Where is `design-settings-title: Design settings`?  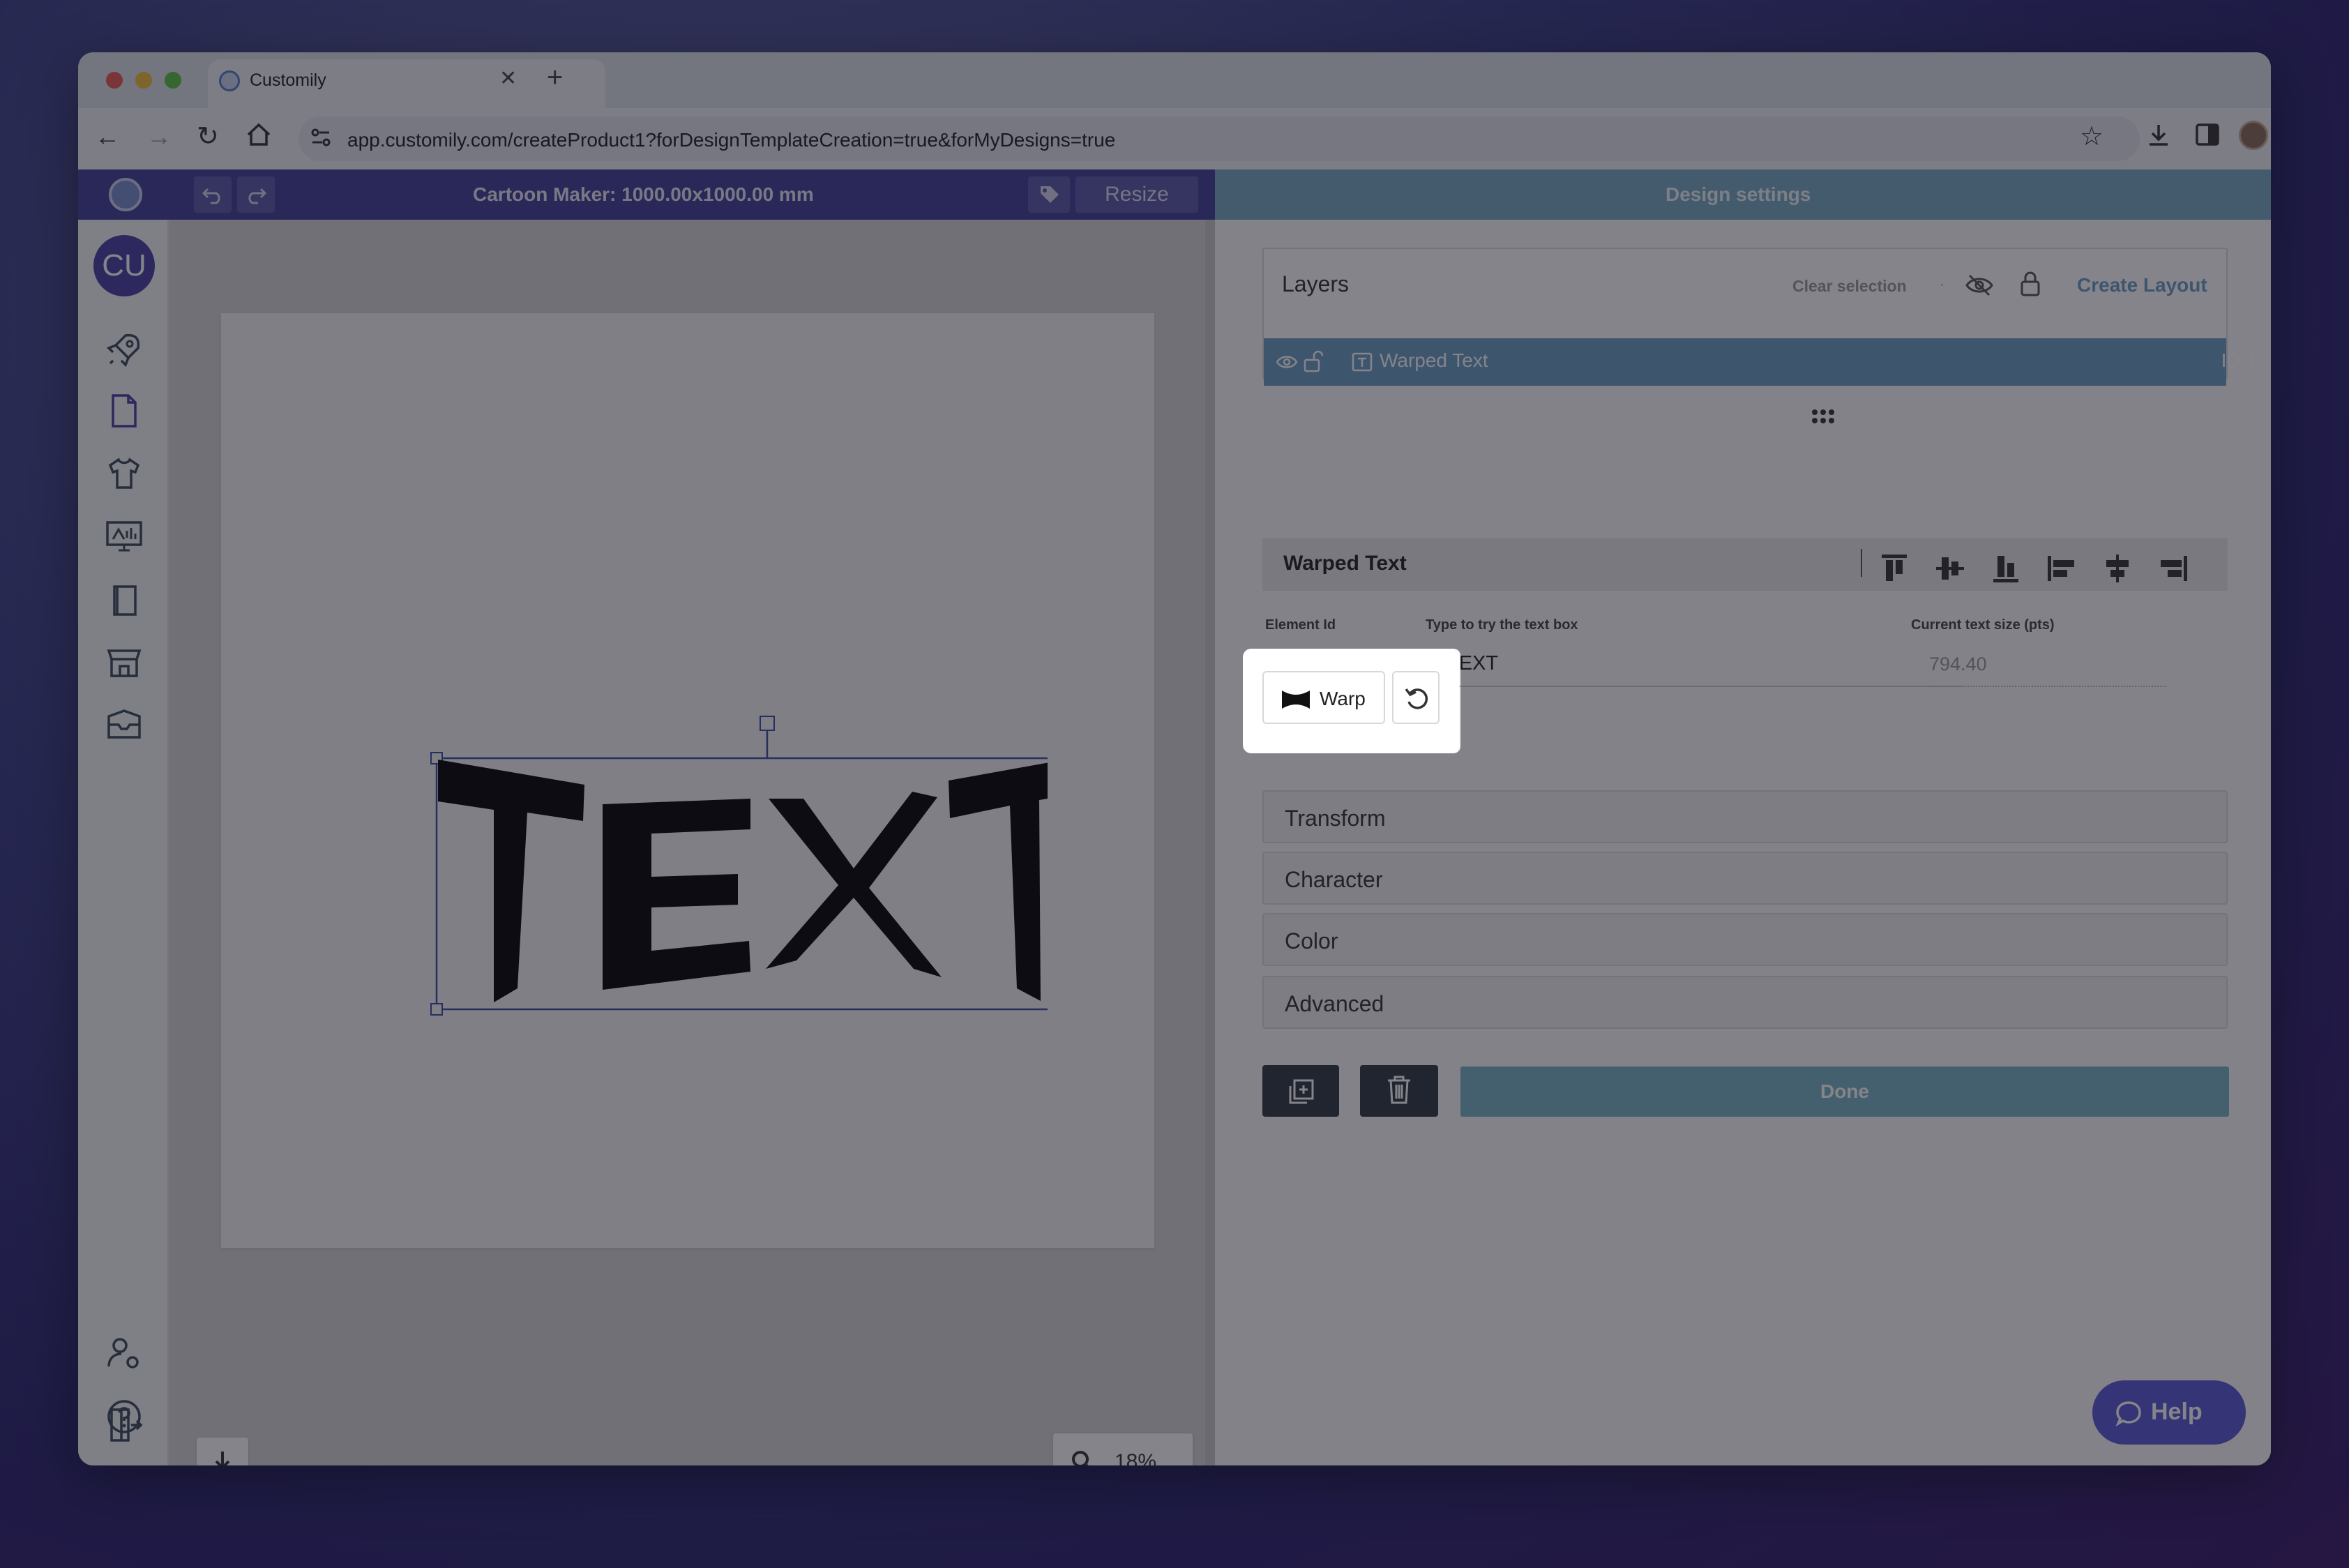
design-settings-title: Design settings is located at coordinates (1739, 194).